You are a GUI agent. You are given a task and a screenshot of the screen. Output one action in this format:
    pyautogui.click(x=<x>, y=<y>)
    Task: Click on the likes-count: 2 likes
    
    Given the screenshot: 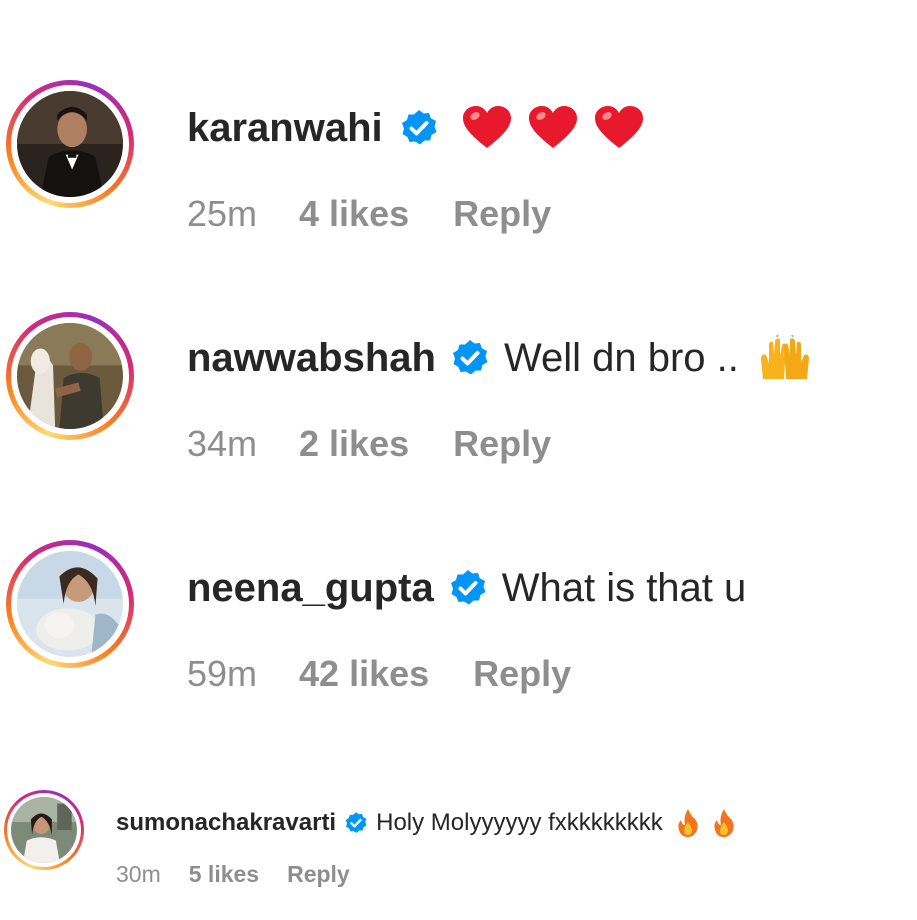 What is the action you would take?
    pyautogui.click(x=354, y=444)
    